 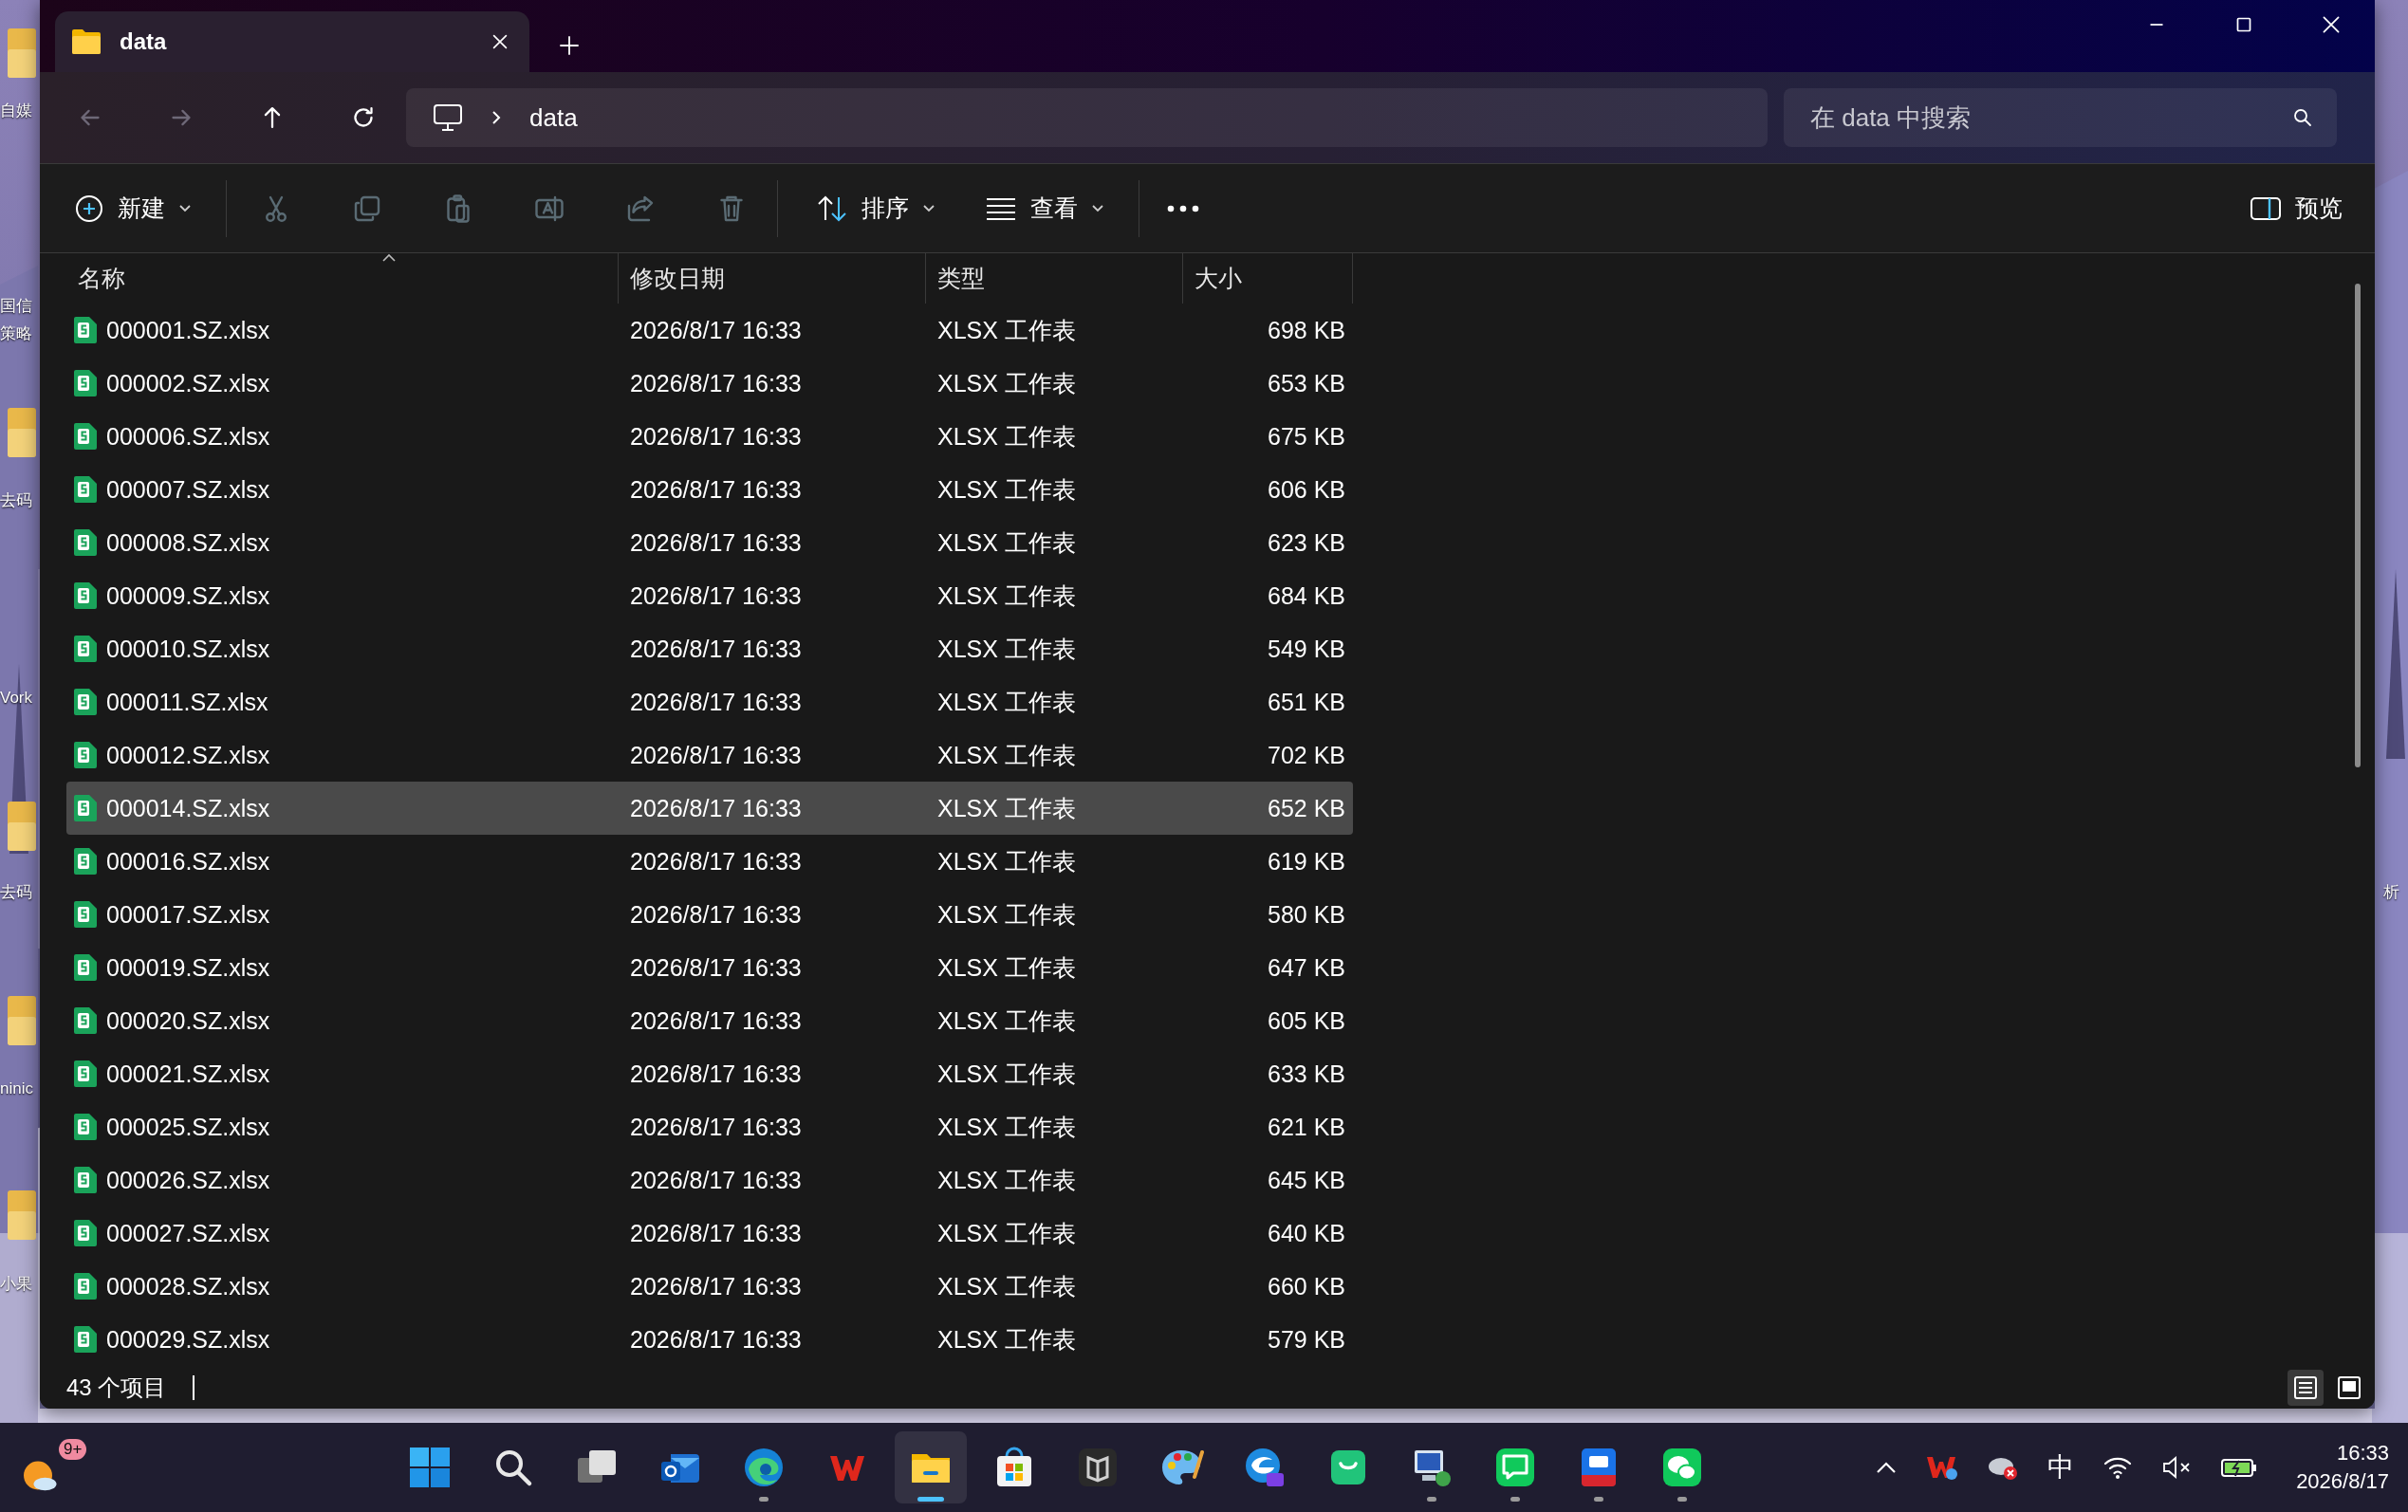 What do you see at coordinates (1306, 755) in the screenshot?
I see `file-size: 702 KB` at bounding box center [1306, 755].